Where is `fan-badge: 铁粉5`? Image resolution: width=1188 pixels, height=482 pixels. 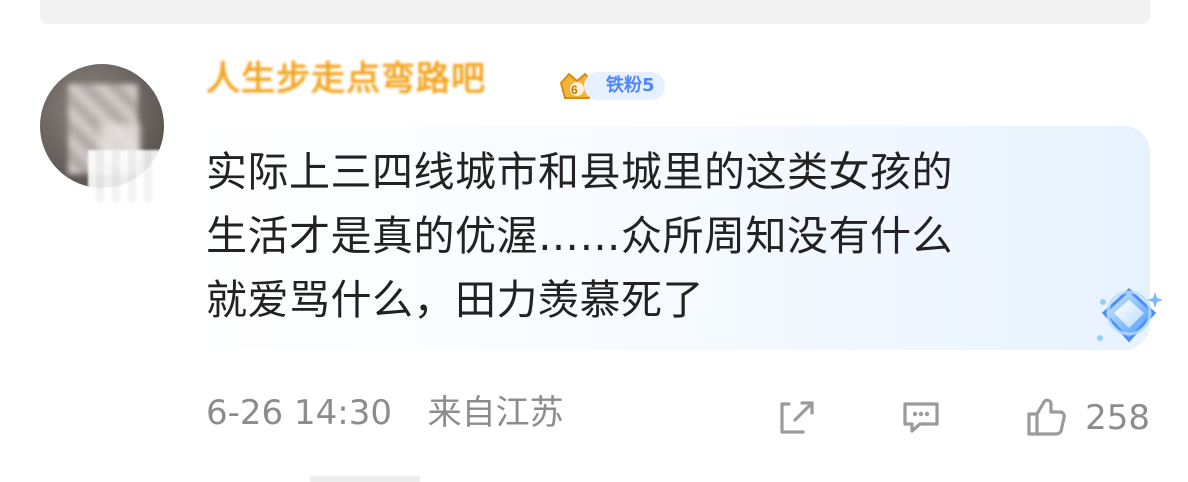 fan-badge: 铁粉5 is located at coordinates (624, 86).